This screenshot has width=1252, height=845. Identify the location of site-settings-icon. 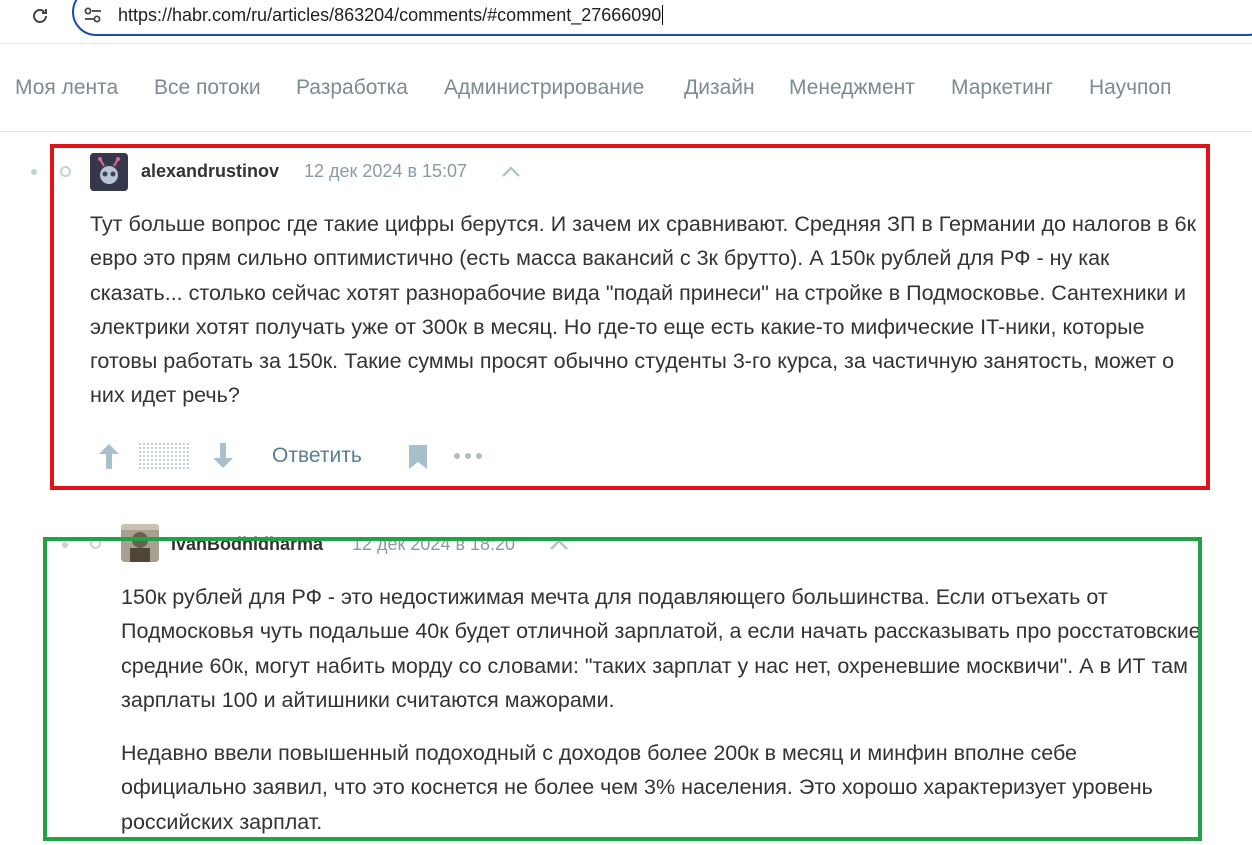
(93, 15).